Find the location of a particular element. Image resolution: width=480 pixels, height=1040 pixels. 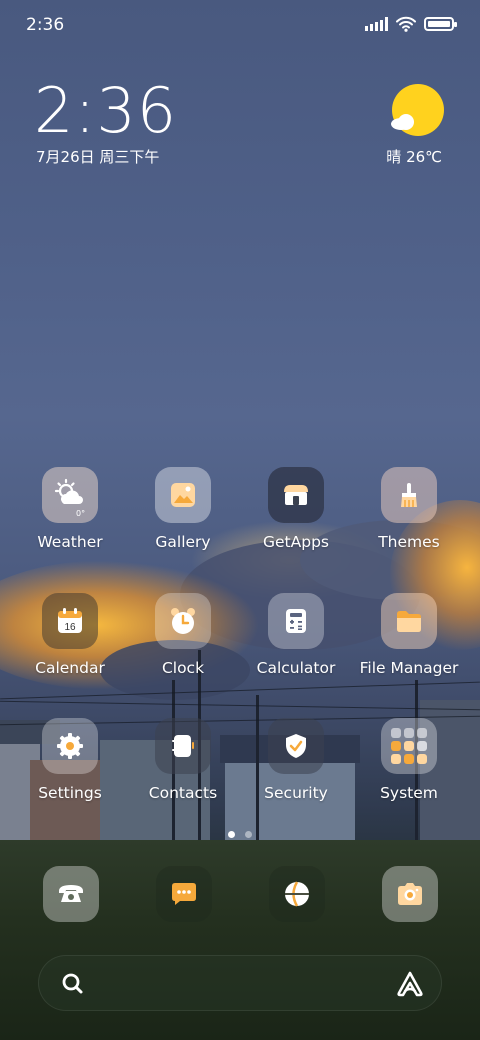

getapps-icon is located at coordinates (296, 495).